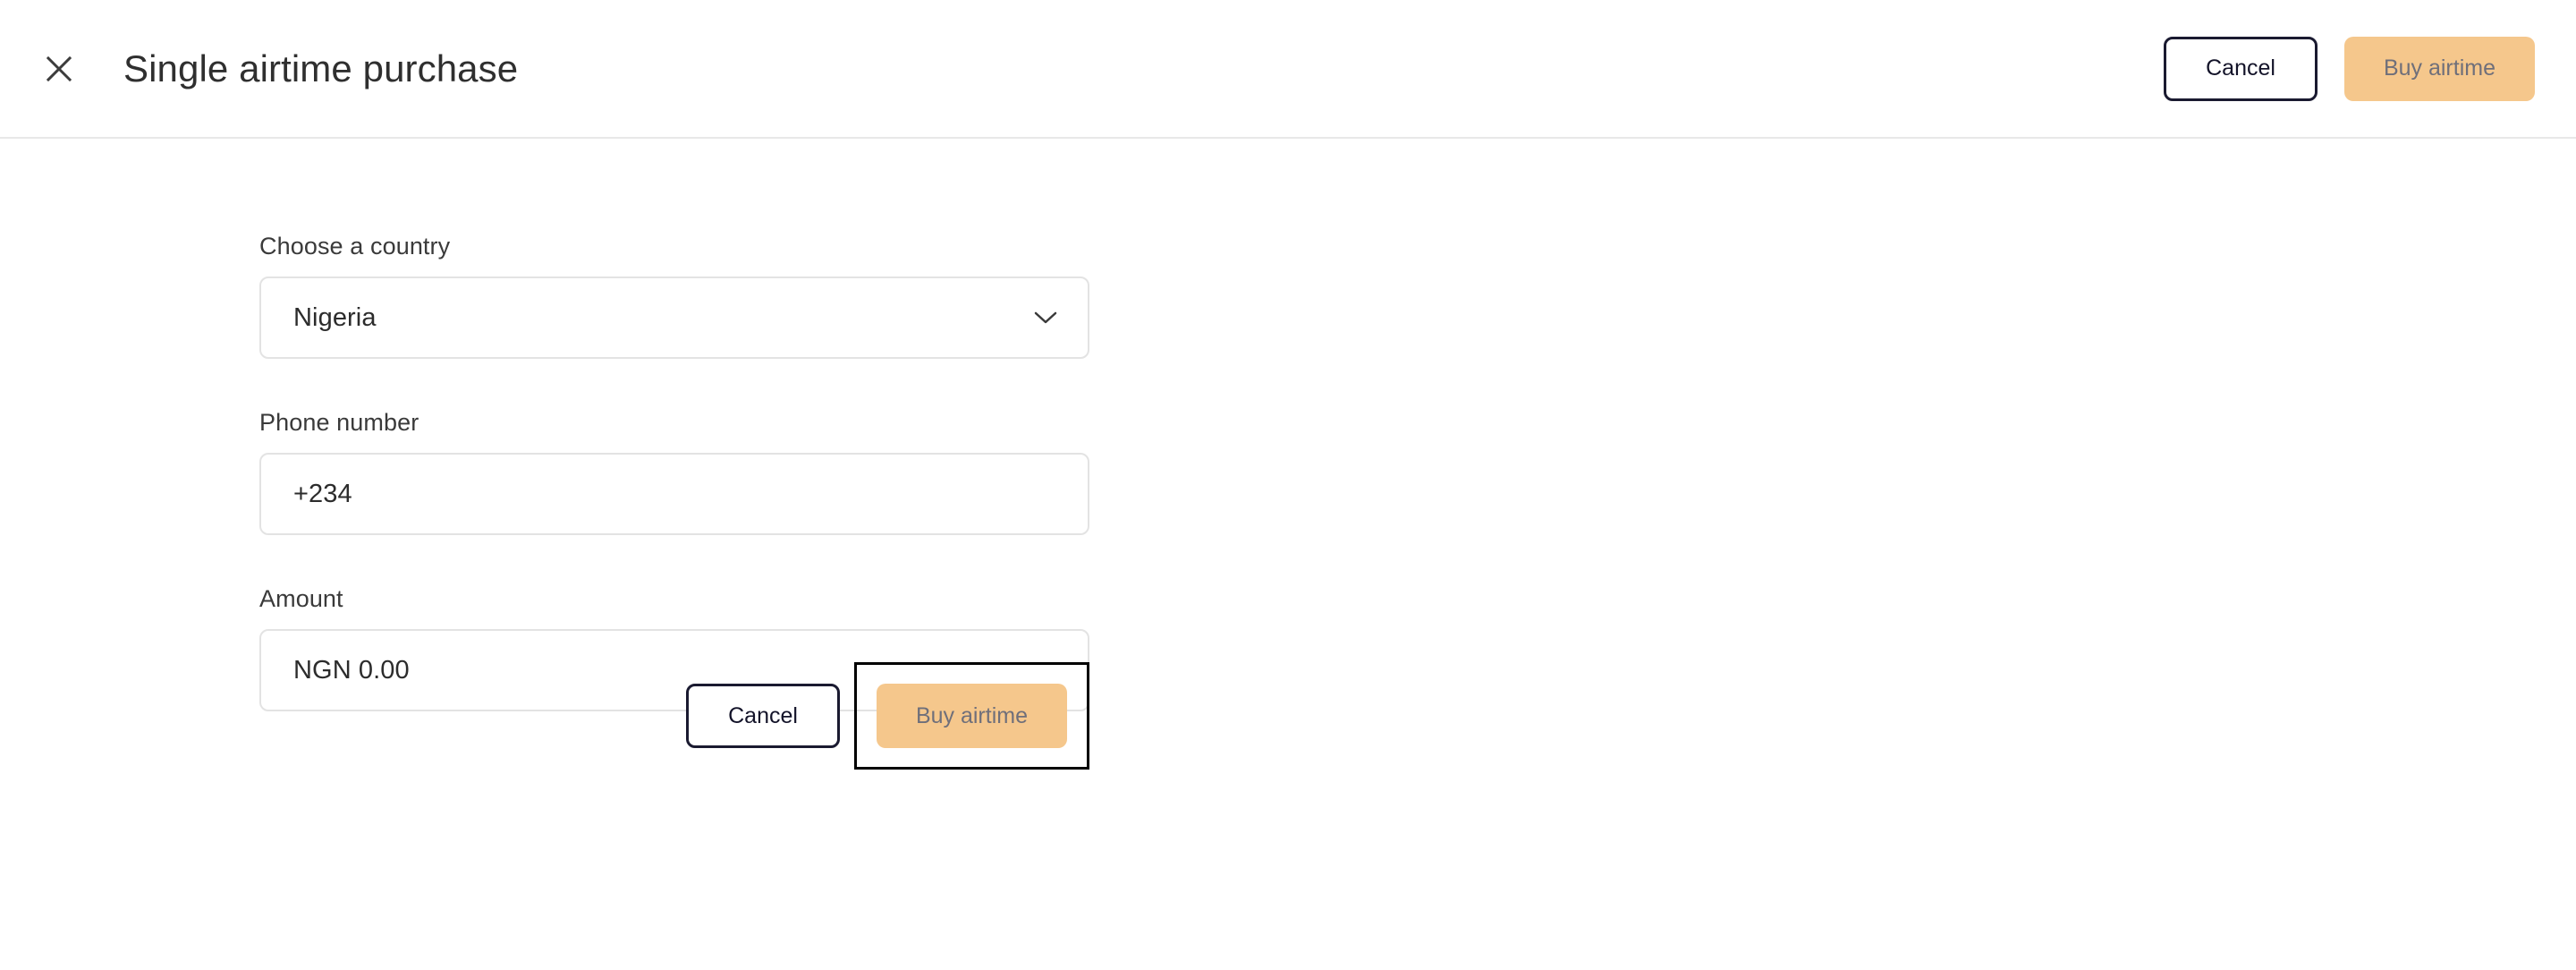 The width and height of the screenshot is (2576, 970). What do you see at coordinates (674, 318) in the screenshot?
I see `country-select: Nigeria` at bounding box center [674, 318].